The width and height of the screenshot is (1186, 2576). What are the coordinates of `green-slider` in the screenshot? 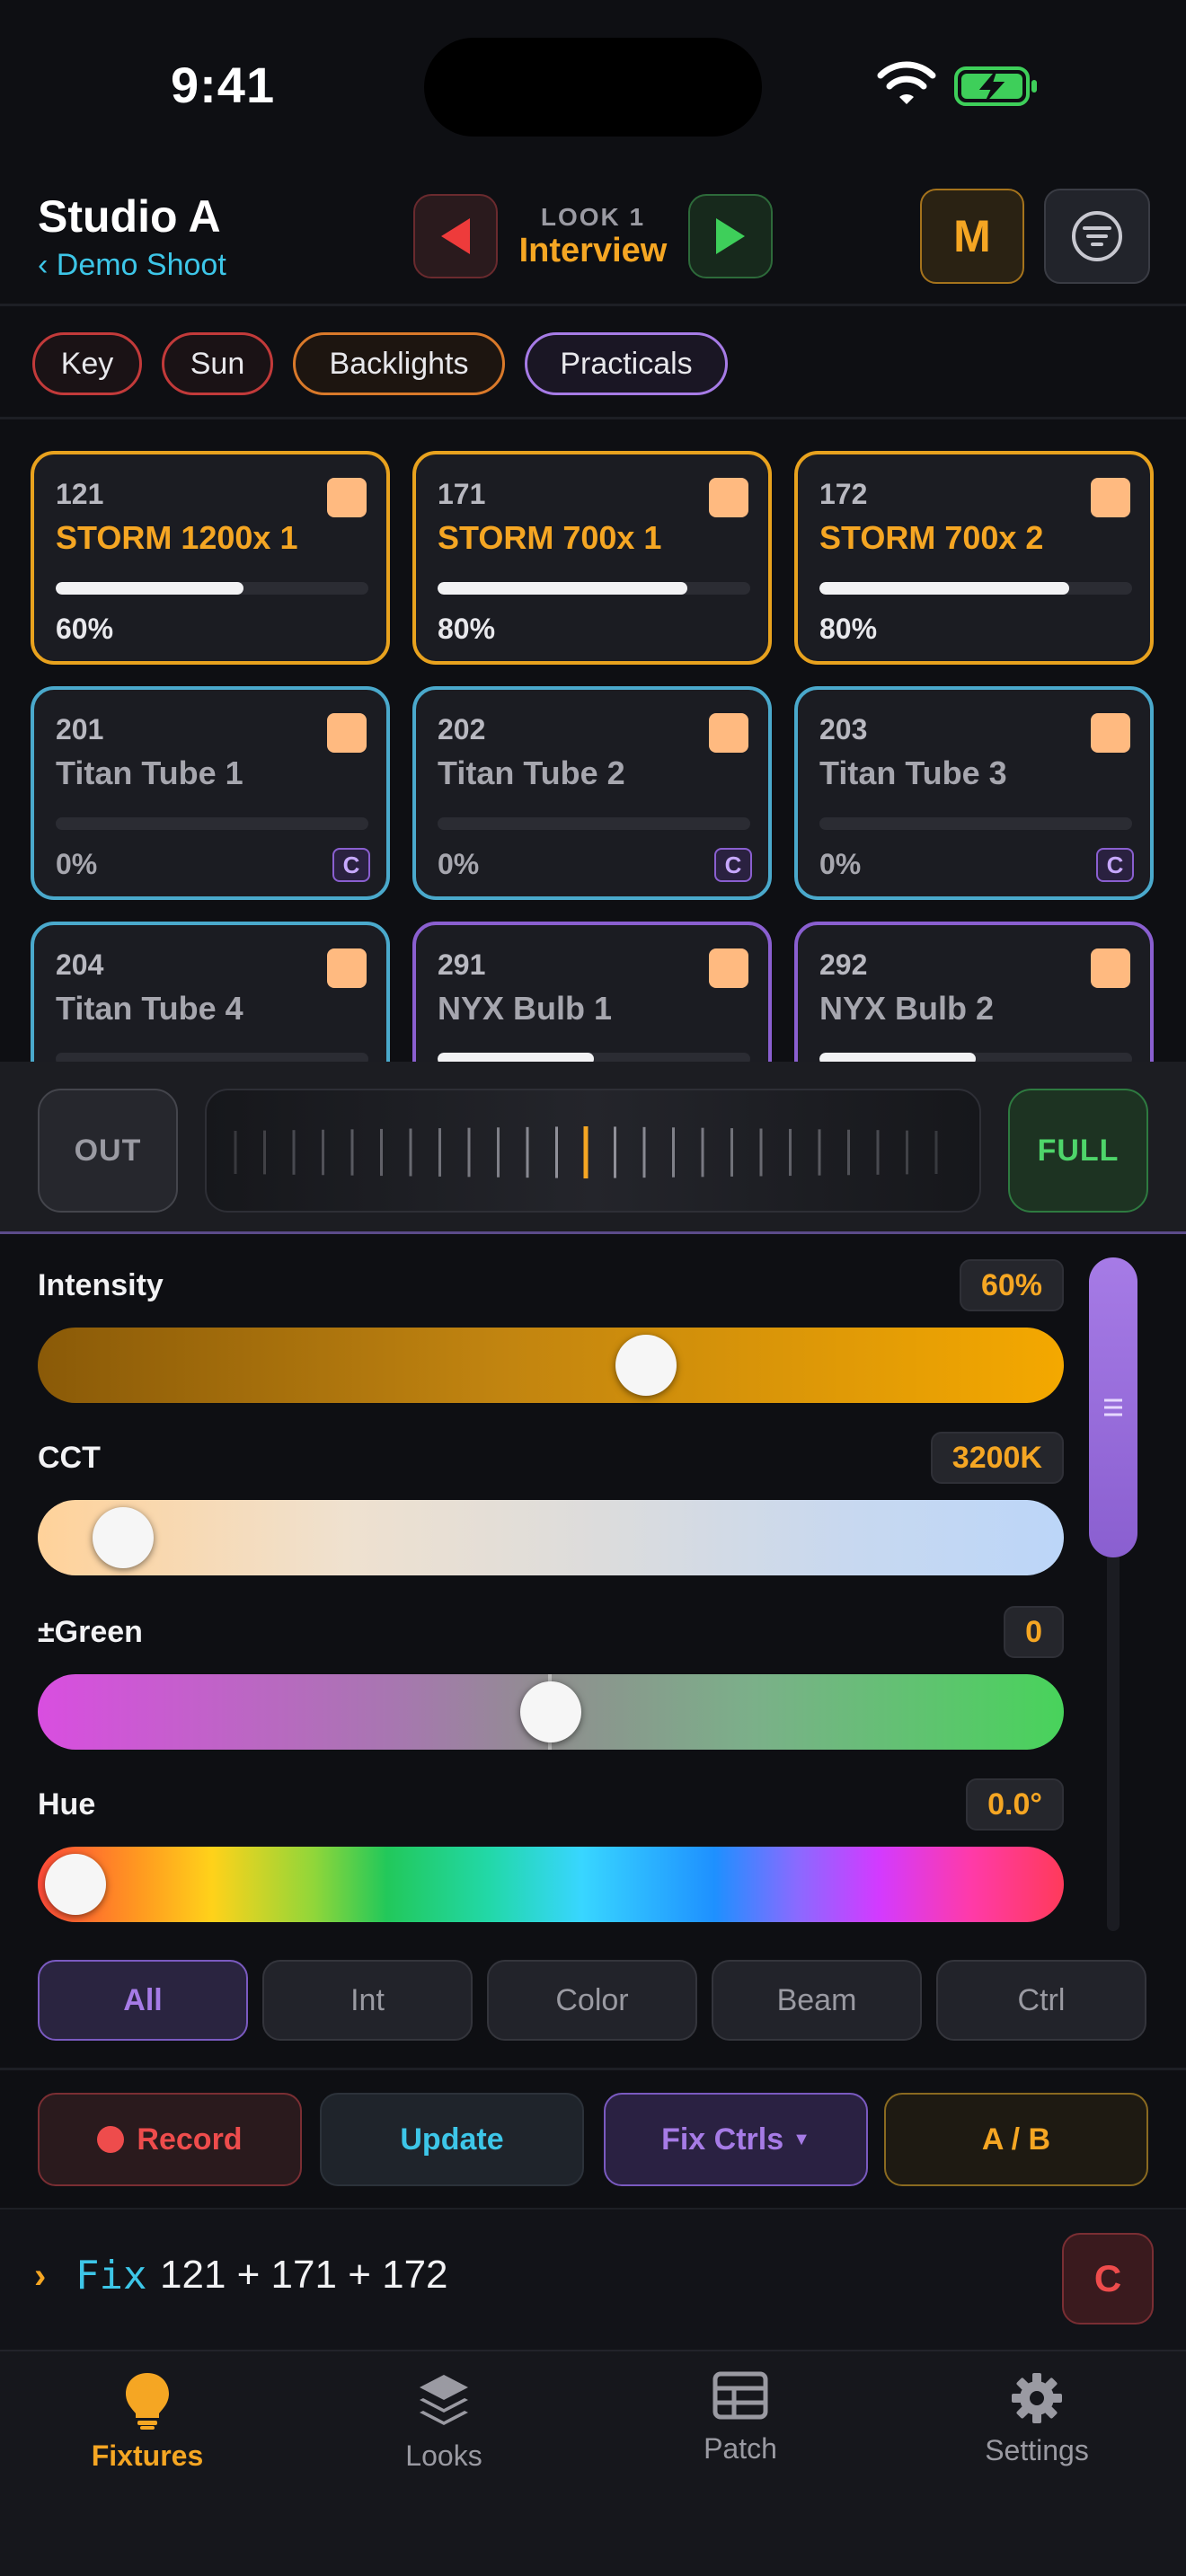 It's located at (551, 1712).